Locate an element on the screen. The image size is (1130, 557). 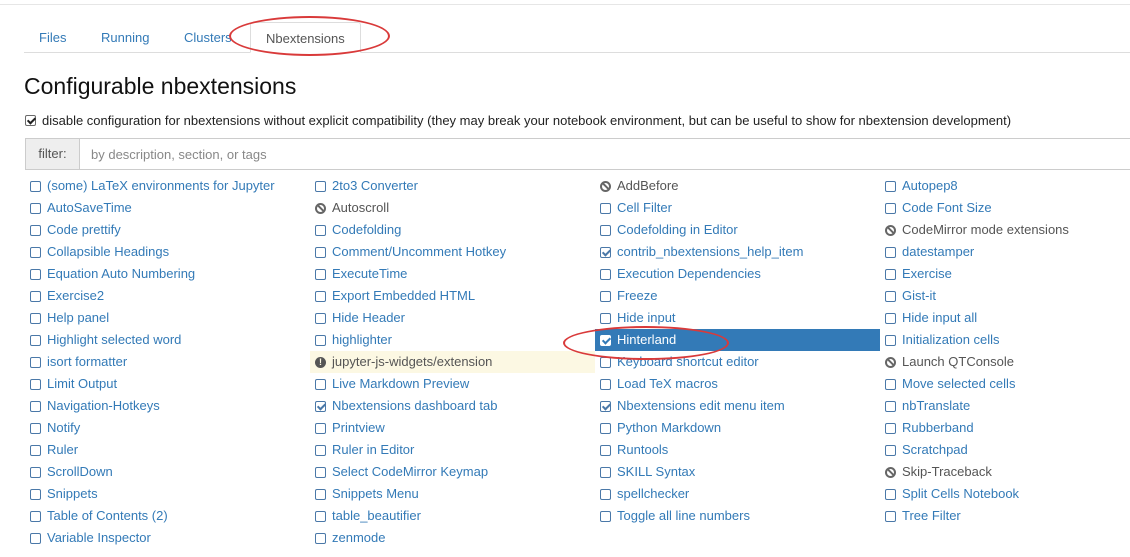
extension-item: Comment/Uncomment Hotkey is located at coordinates (452, 252).